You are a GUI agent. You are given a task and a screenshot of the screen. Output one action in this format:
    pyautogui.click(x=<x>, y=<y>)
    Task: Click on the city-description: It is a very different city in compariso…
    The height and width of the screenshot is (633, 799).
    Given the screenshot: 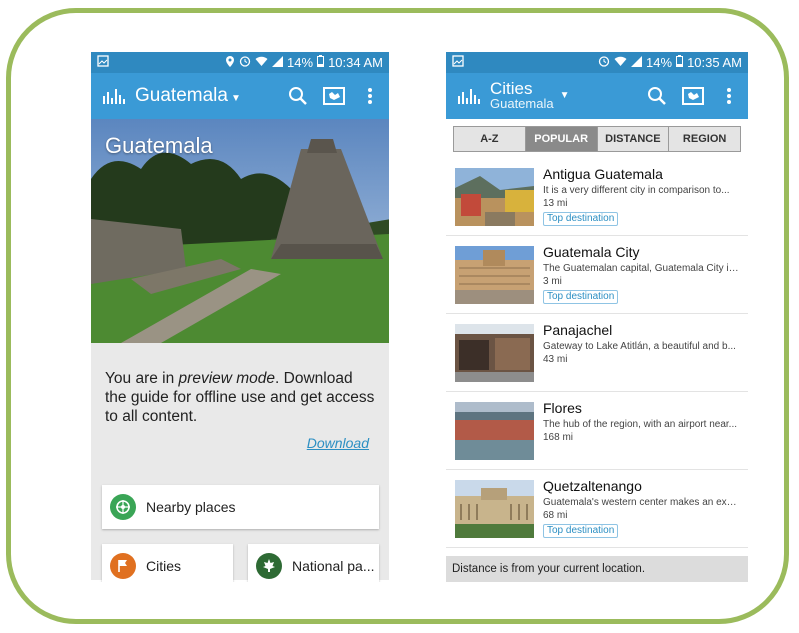 What is the action you would take?
    pyautogui.click(x=636, y=190)
    